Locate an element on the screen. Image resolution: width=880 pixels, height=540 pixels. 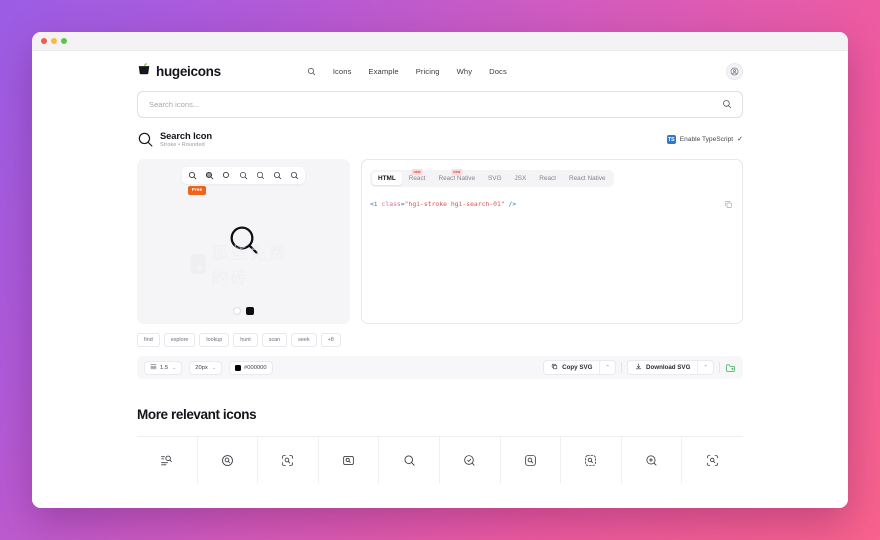
tag-scan: scan is located at coordinates (274, 340).